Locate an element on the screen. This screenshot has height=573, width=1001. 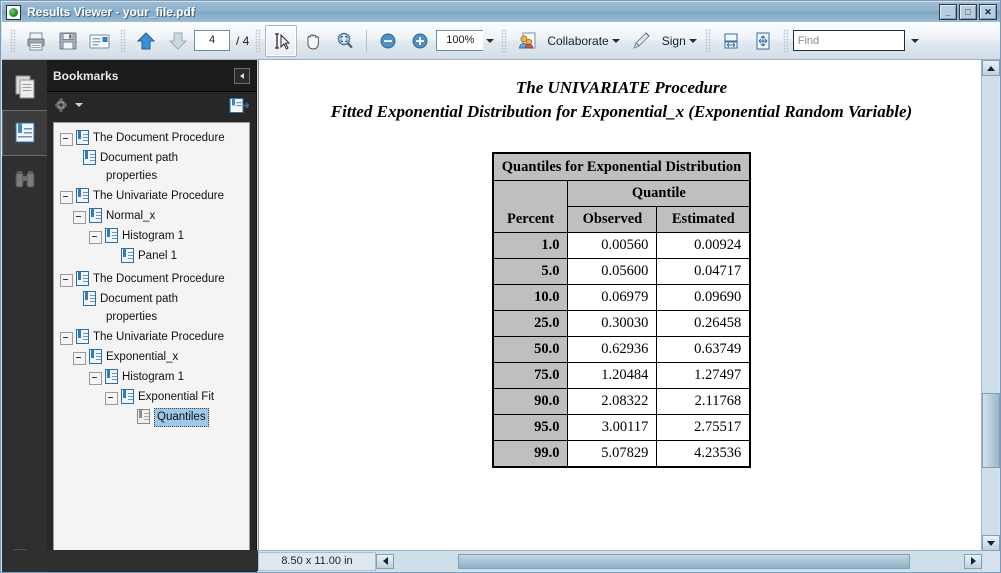
print-button is located at coordinates (36, 41).